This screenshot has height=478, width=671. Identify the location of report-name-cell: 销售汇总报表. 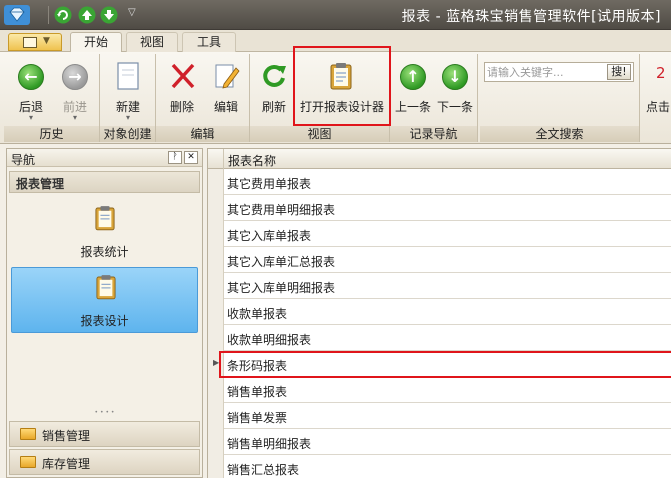
(263, 470).